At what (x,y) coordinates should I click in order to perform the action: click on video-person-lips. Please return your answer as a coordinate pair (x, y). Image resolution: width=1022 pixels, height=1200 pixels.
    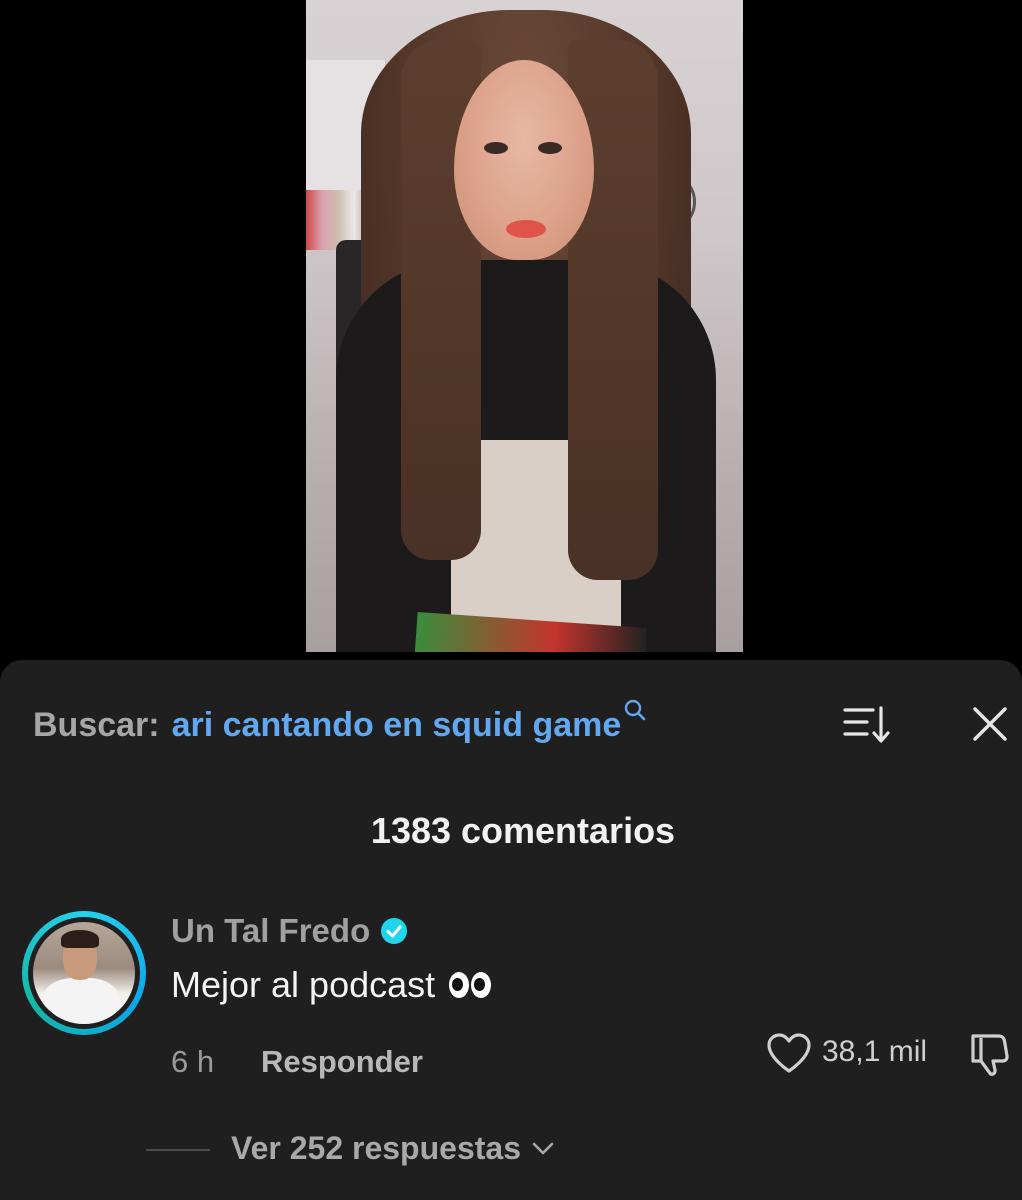
    Looking at the image, I should click on (526, 229).